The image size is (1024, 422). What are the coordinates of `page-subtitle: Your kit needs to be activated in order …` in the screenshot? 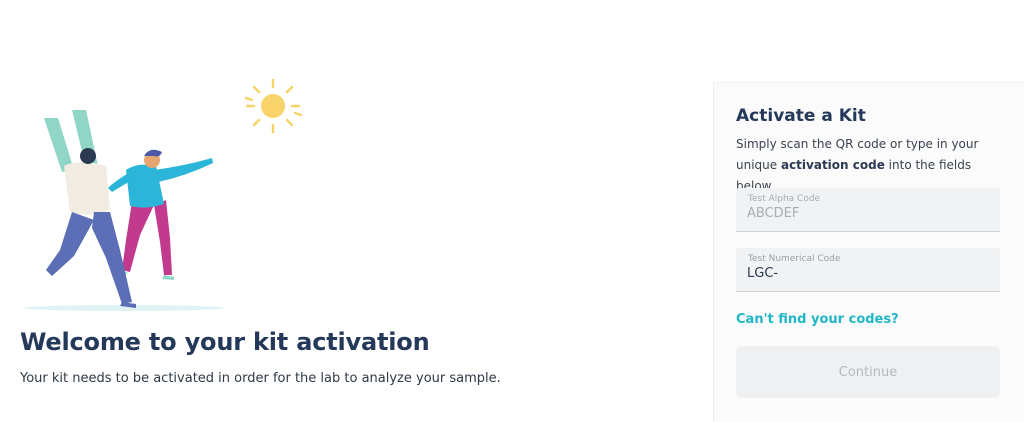 It's located at (260, 378).